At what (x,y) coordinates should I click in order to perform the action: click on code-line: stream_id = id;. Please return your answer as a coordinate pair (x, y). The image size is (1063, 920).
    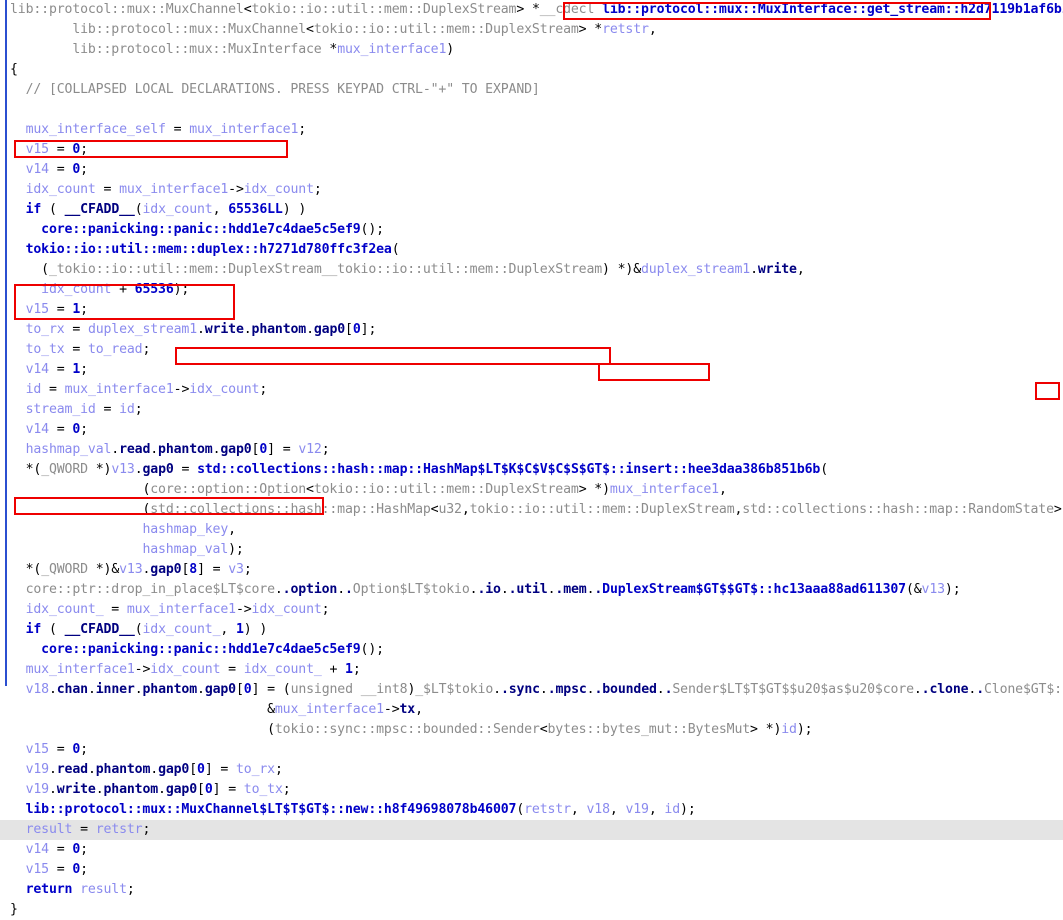
    Looking at the image, I should click on (531, 410).